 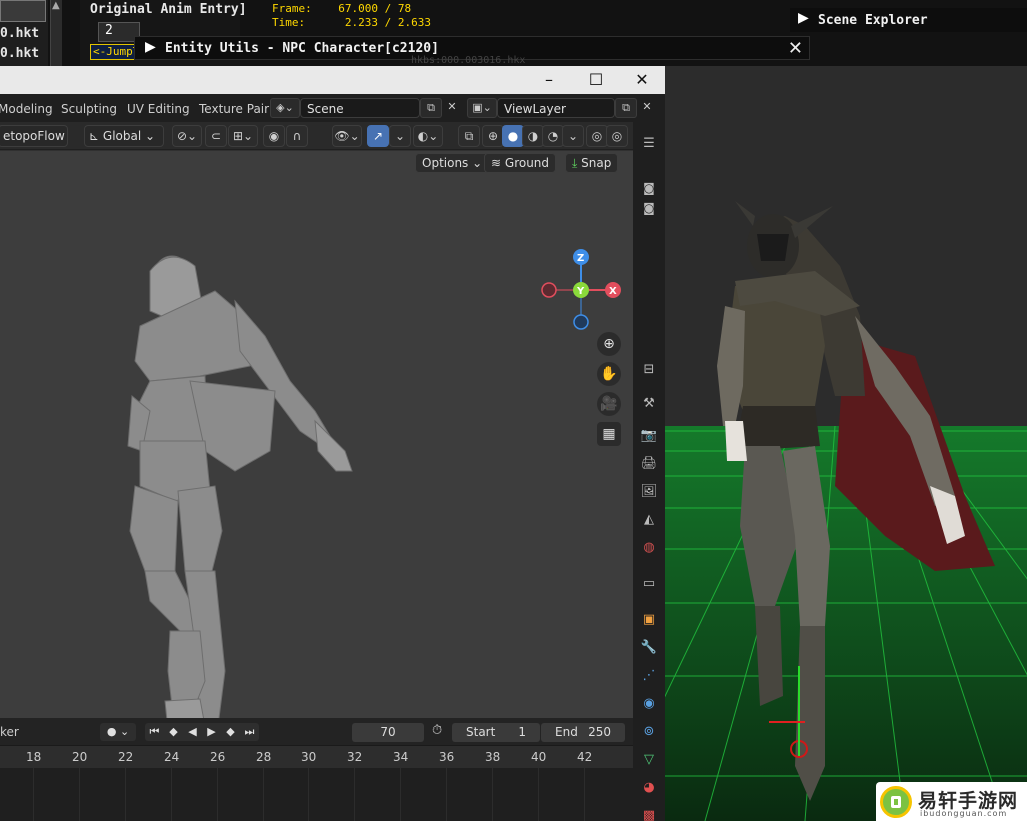 I want to click on ortho-grid-icon: ▦, so click(x=609, y=434).